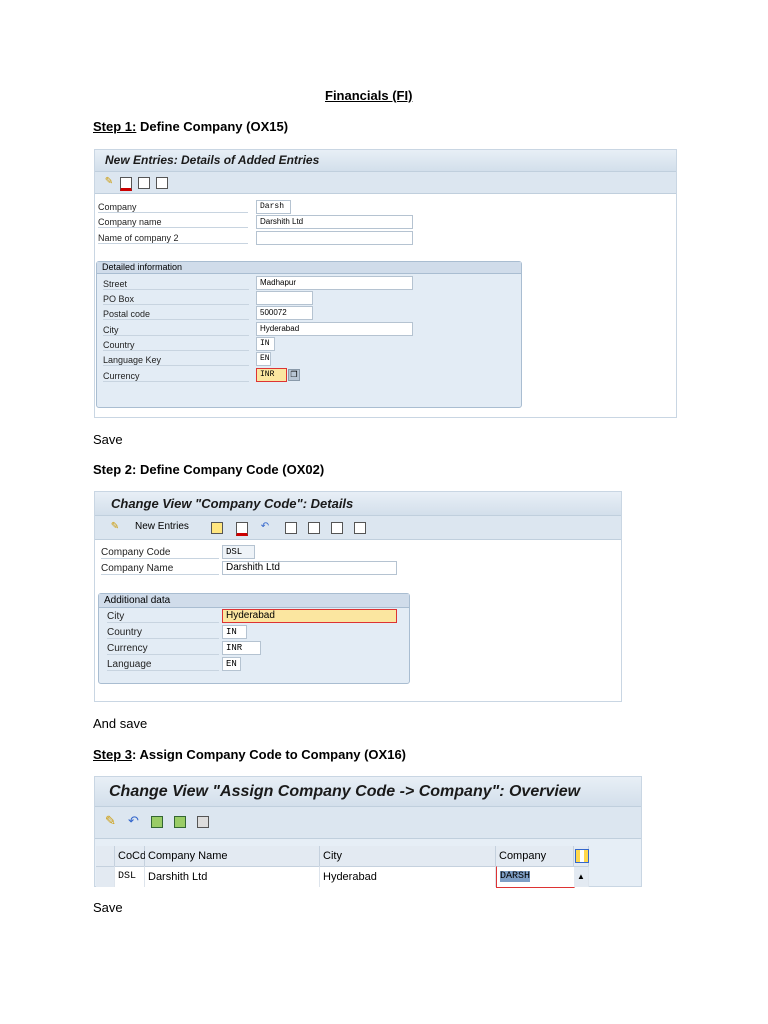 The width and height of the screenshot is (768, 1024). What do you see at coordinates (130, 876) in the screenshot?
I see `cell-cocd: DSL` at bounding box center [130, 876].